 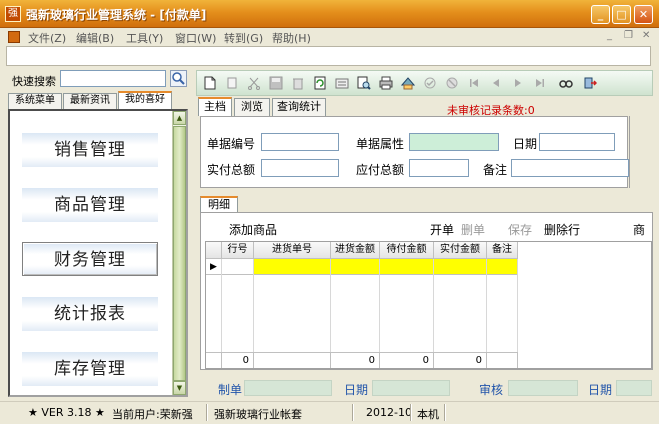 What do you see at coordinates (66, 412) in the screenshot?
I see `version-text: ★ VER 3.18 ★` at bounding box center [66, 412].